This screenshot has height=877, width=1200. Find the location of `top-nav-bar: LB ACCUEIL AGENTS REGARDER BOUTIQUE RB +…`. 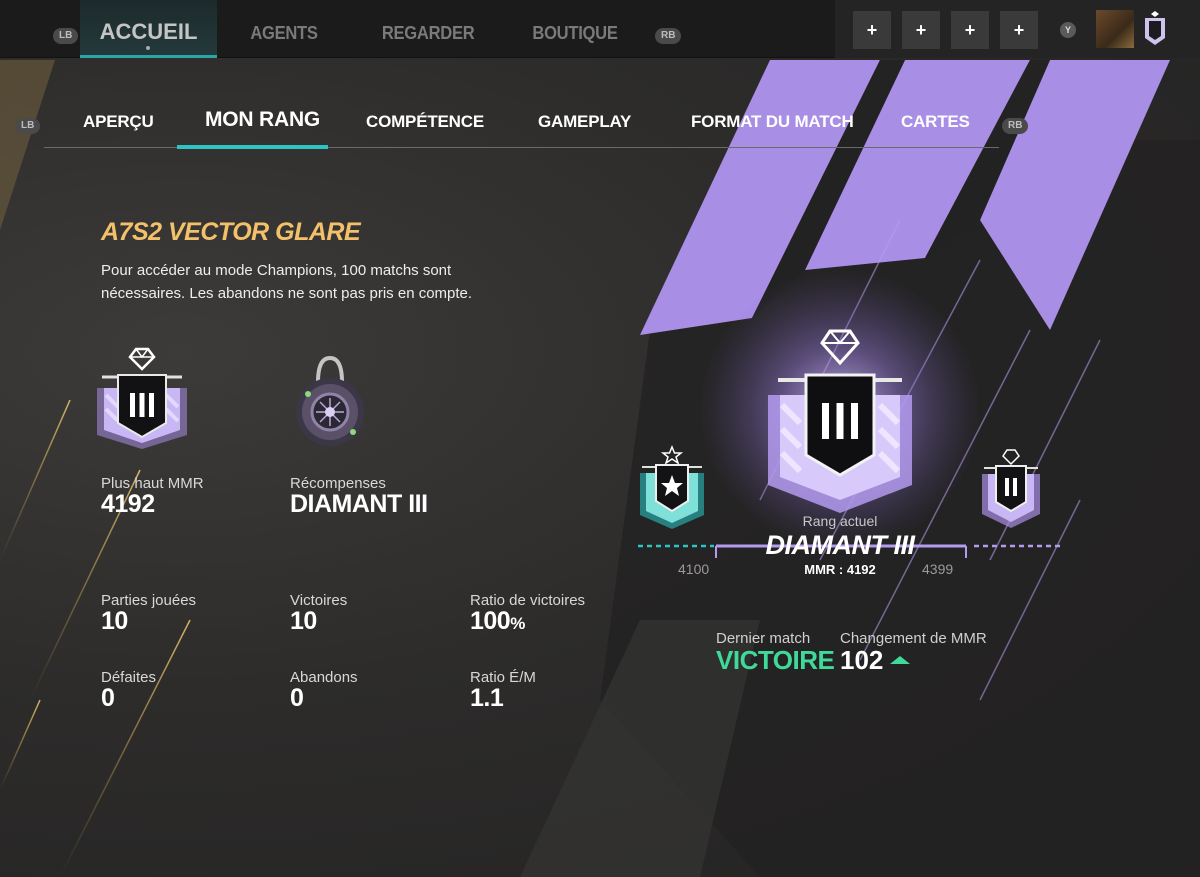

top-nav-bar: LB ACCUEIL AGENTS REGARDER BOUTIQUE RB +… is located at coordinates (600, 29).